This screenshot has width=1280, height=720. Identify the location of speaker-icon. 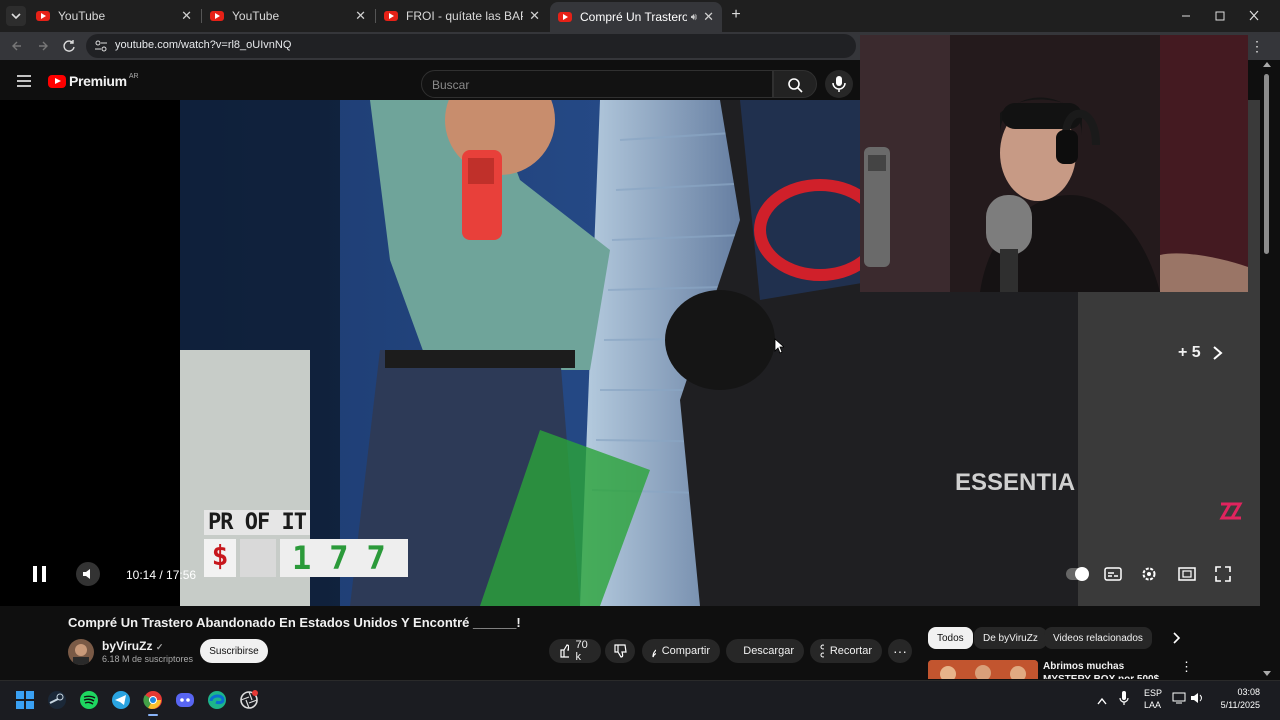
(1196, 698).